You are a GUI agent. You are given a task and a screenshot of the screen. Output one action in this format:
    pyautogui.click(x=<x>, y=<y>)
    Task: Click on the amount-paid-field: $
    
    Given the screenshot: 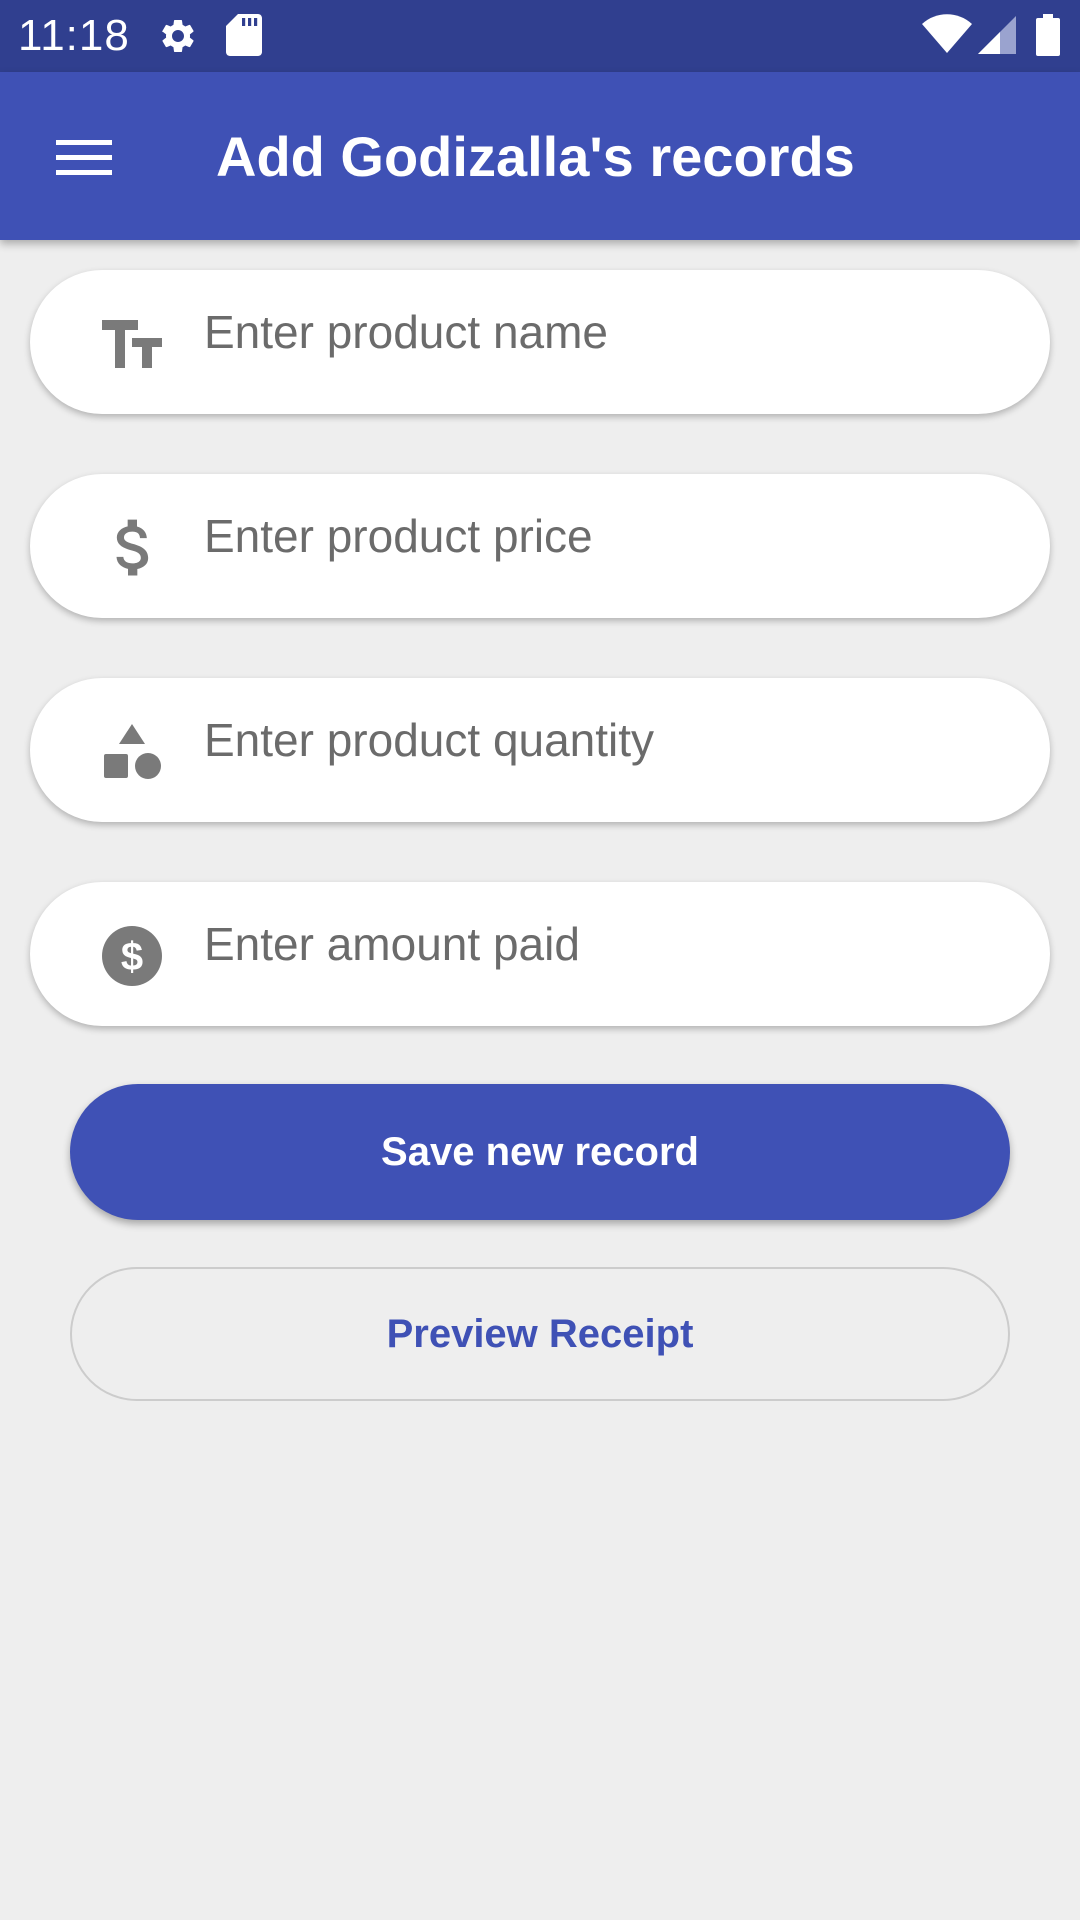 What is the action you would take?
    pyautogui.click(x=540, y=954)
    